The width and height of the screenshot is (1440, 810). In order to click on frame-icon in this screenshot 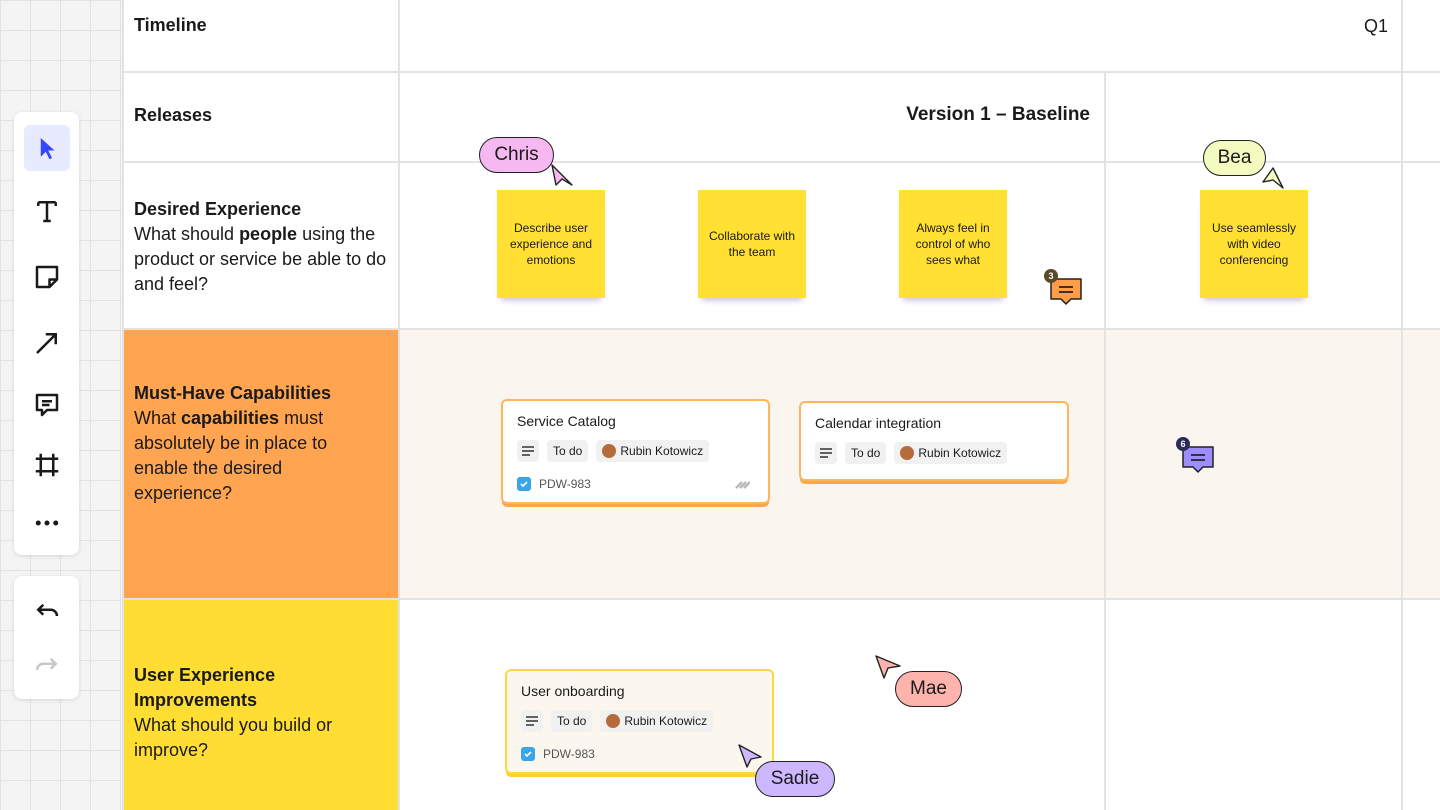, I will do `click(47, 465)`.